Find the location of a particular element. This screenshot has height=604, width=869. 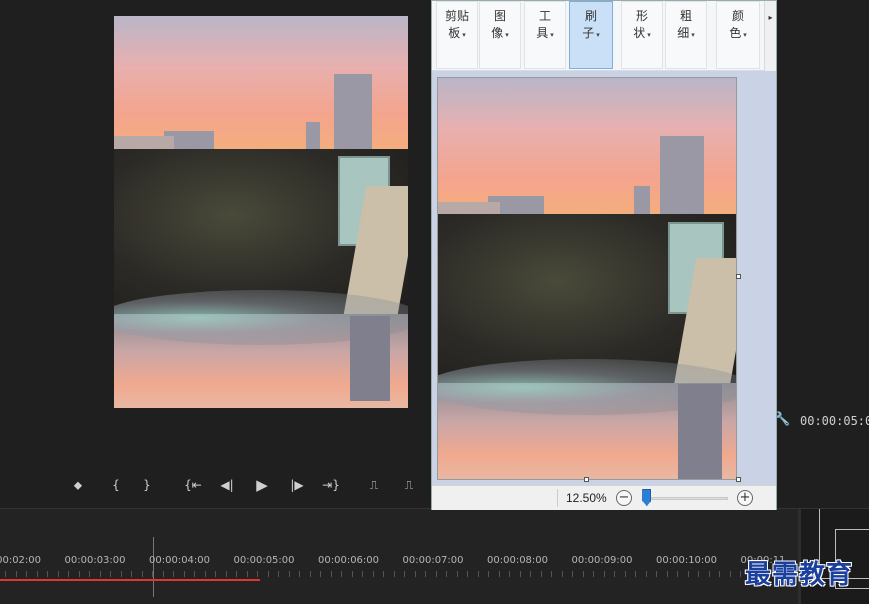

ribbon-group-label-text: 具 is located at coordinates (542, 33).